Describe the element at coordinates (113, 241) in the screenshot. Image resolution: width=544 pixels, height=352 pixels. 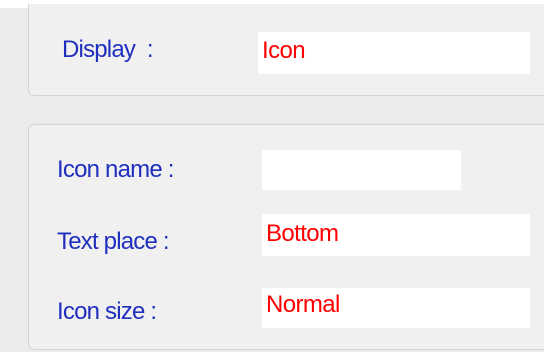
I see `text-place-label: Text place :` at that location.